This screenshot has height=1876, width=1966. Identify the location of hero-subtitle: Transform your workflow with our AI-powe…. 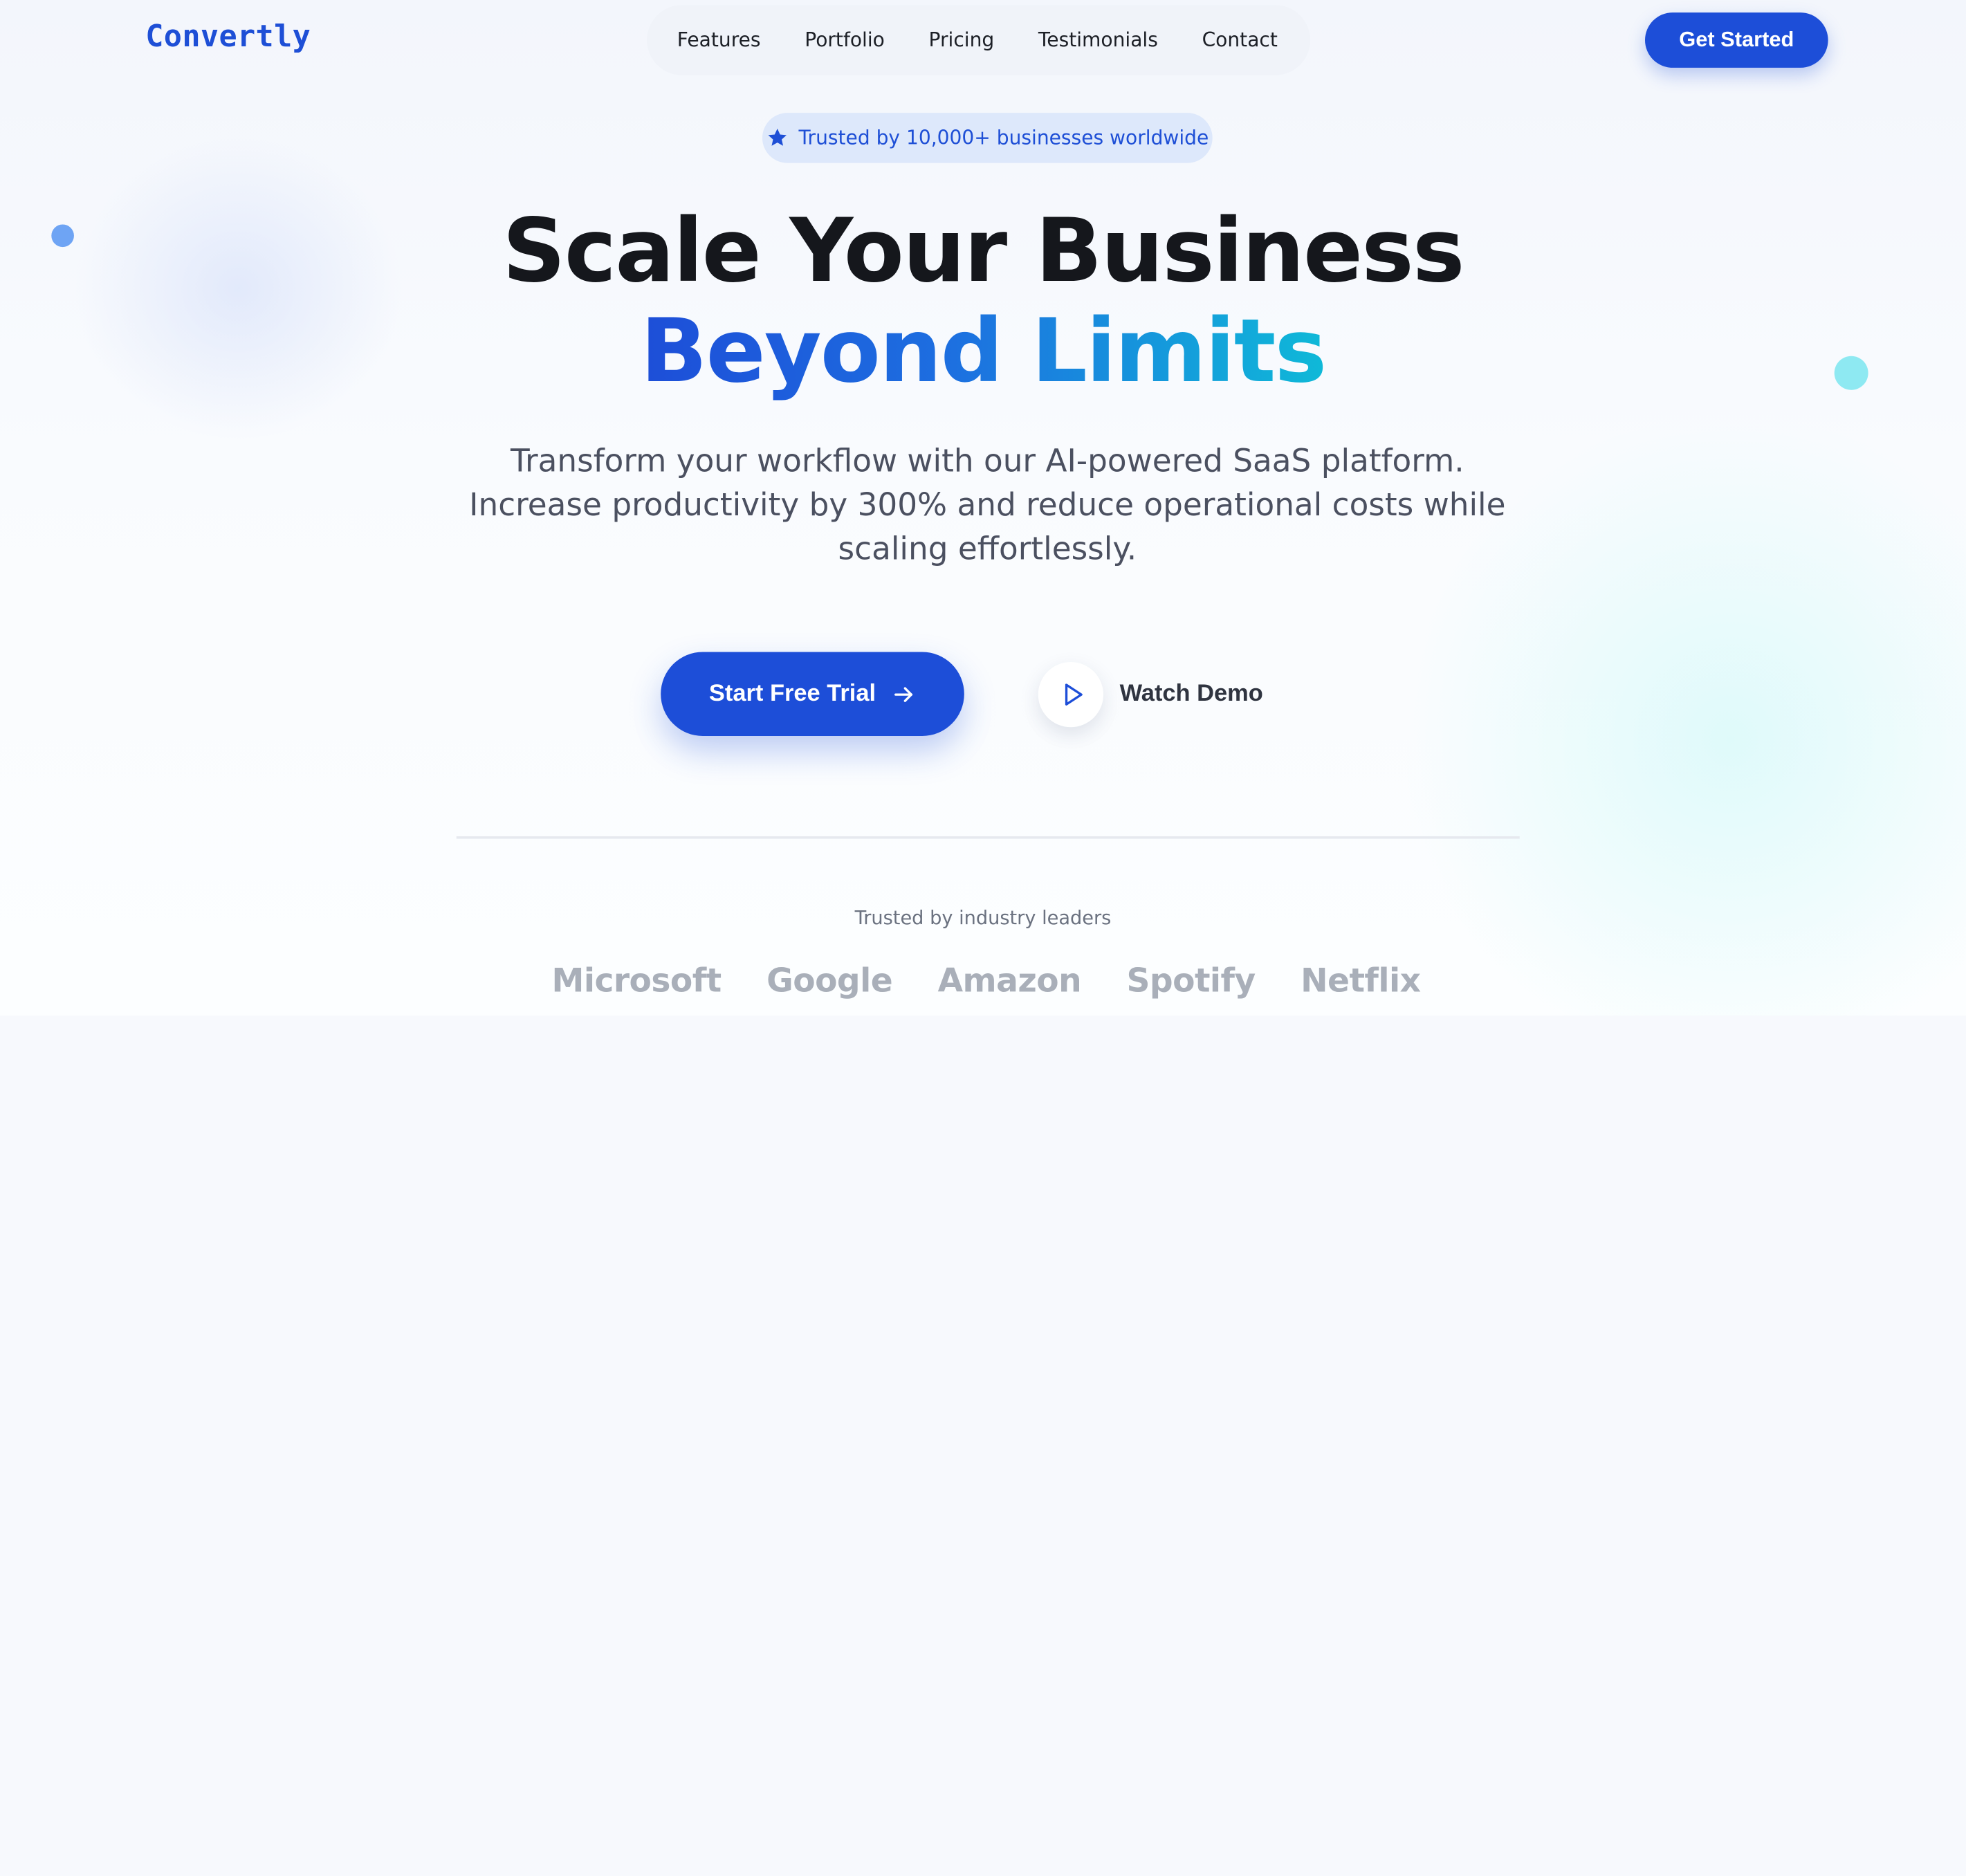
(987, 505).